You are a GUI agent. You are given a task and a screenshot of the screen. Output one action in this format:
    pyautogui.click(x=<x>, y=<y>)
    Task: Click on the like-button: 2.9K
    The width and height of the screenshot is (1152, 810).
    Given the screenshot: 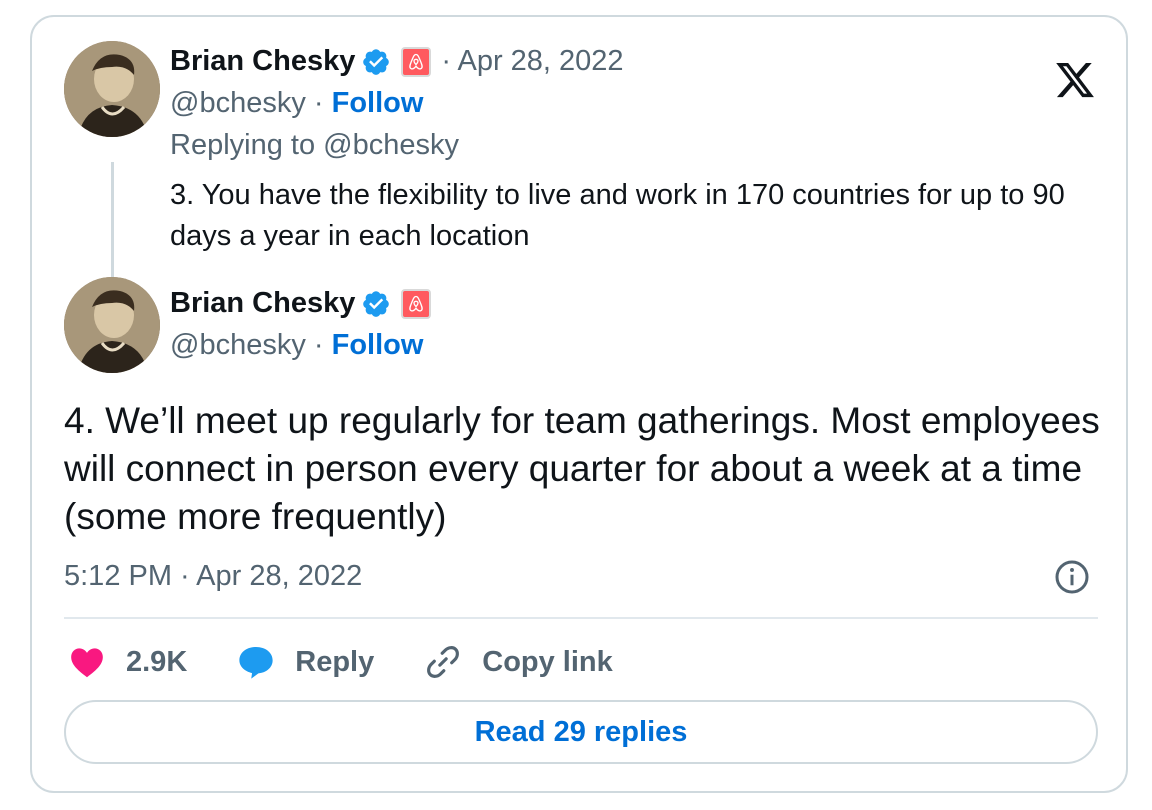 What is the action you would take?
    pyautogui.click(x=127, y=662)
    